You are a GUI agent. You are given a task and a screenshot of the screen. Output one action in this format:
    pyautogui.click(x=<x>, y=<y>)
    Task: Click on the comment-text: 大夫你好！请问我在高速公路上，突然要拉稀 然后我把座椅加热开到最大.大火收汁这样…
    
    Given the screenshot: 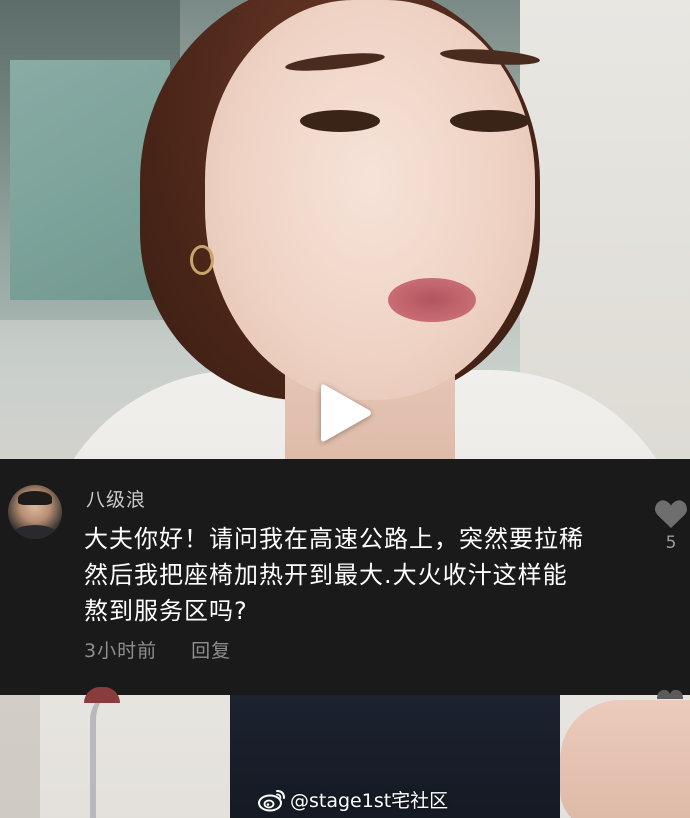 What is the action you would take?
    pyautogui.click(x=334, y=575)
    